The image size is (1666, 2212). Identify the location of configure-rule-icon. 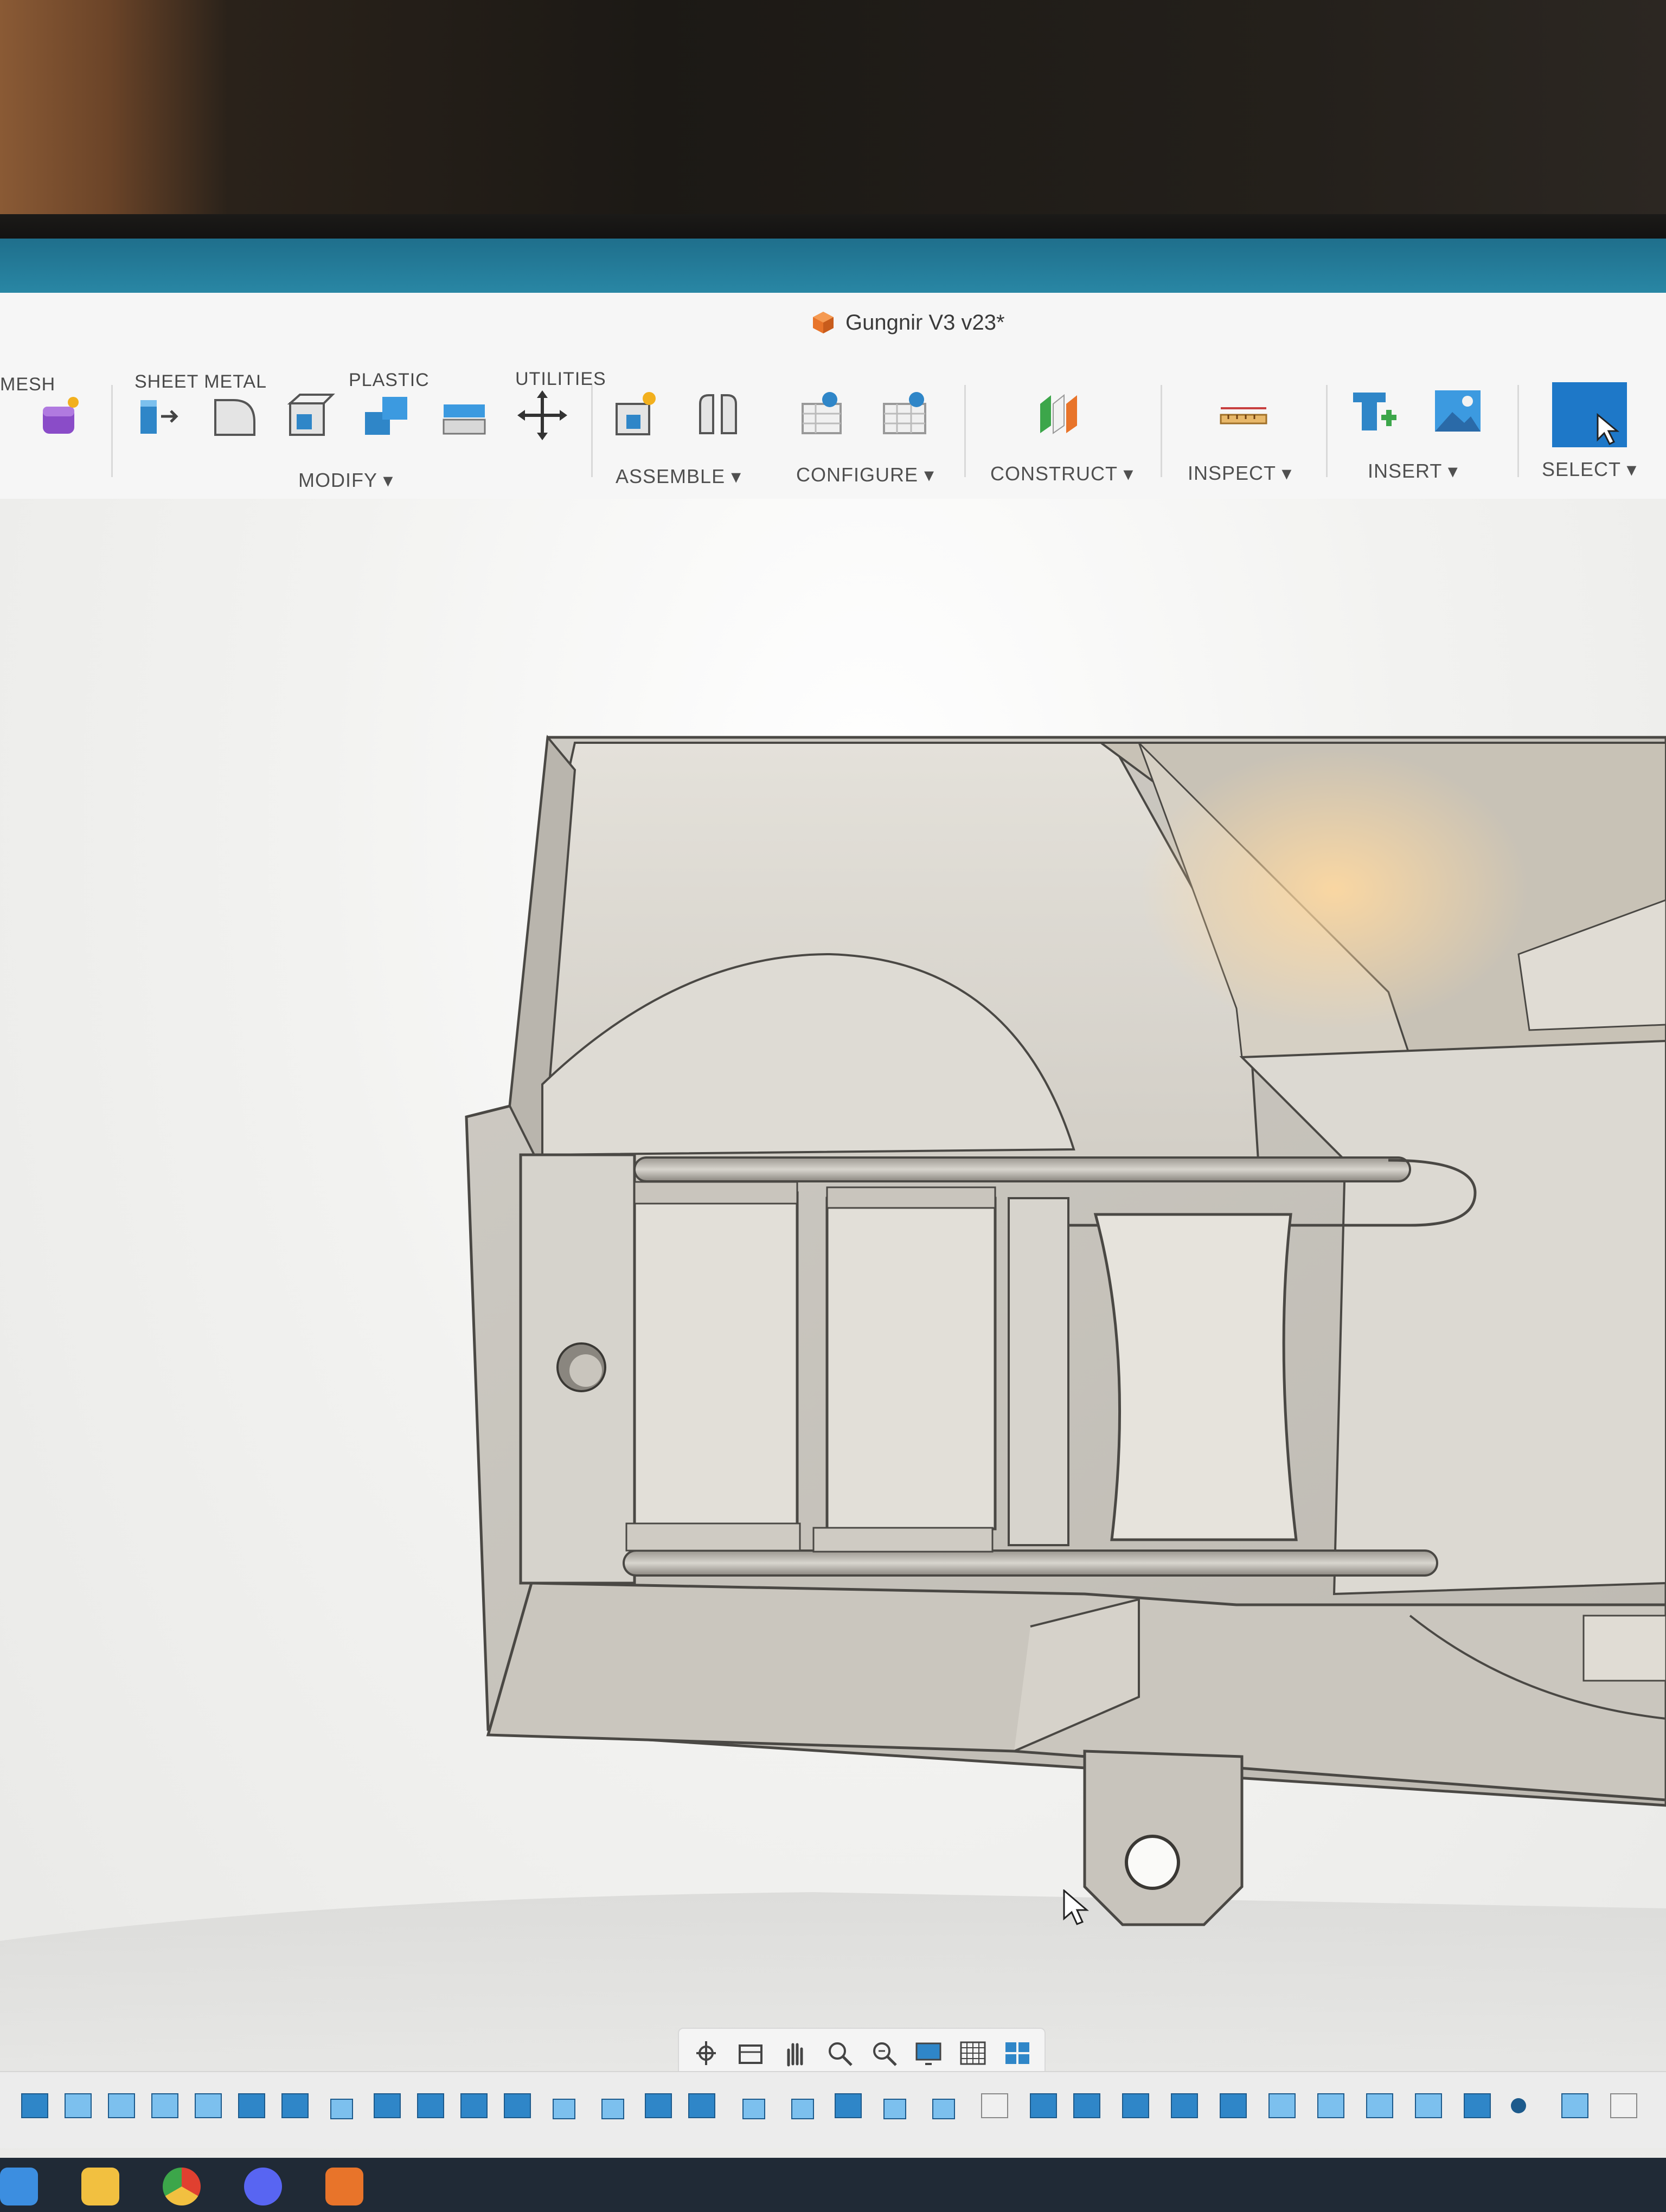
(905, 414).